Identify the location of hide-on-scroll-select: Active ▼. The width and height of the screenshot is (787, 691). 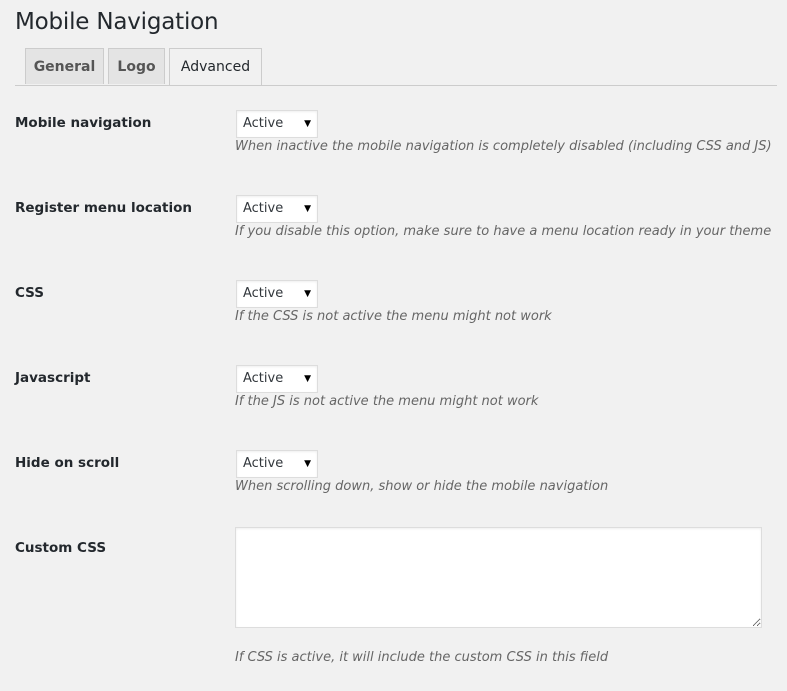
(277, 464).